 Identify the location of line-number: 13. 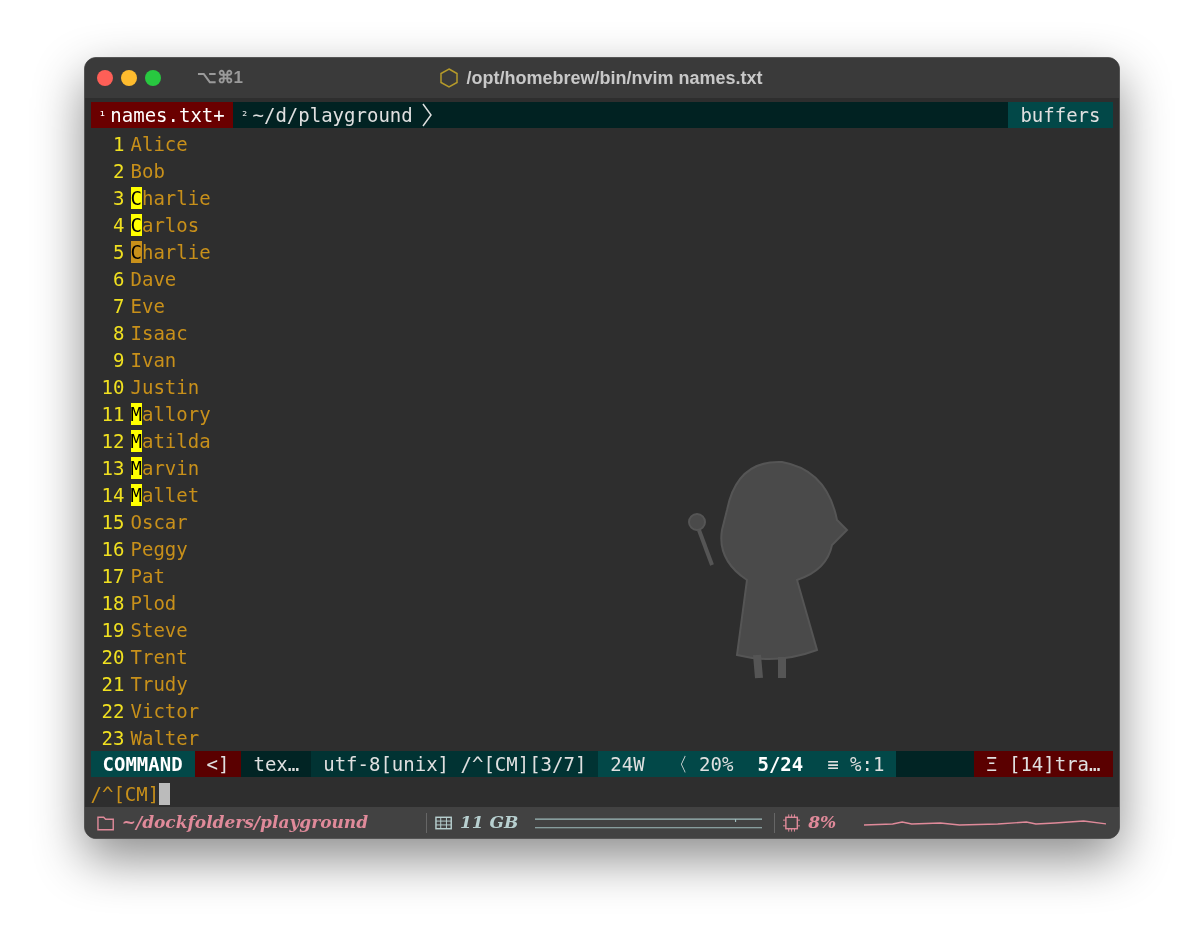
(113, 468).